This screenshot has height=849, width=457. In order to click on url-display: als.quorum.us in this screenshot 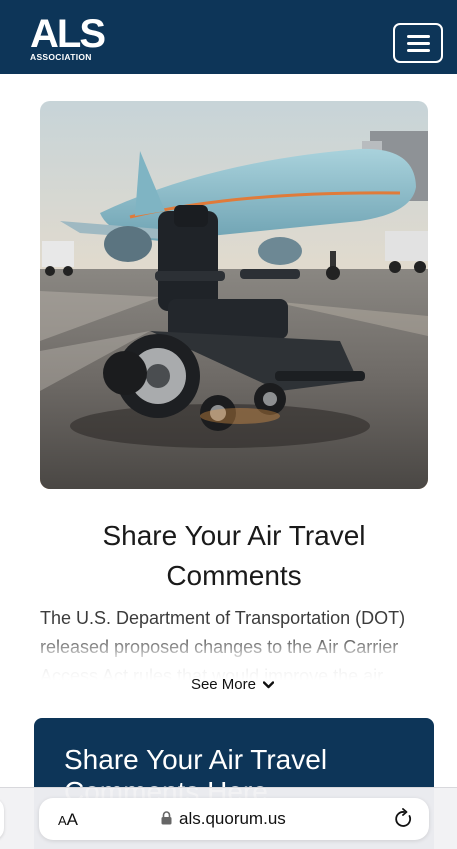, I will do `click(223, 819)`.